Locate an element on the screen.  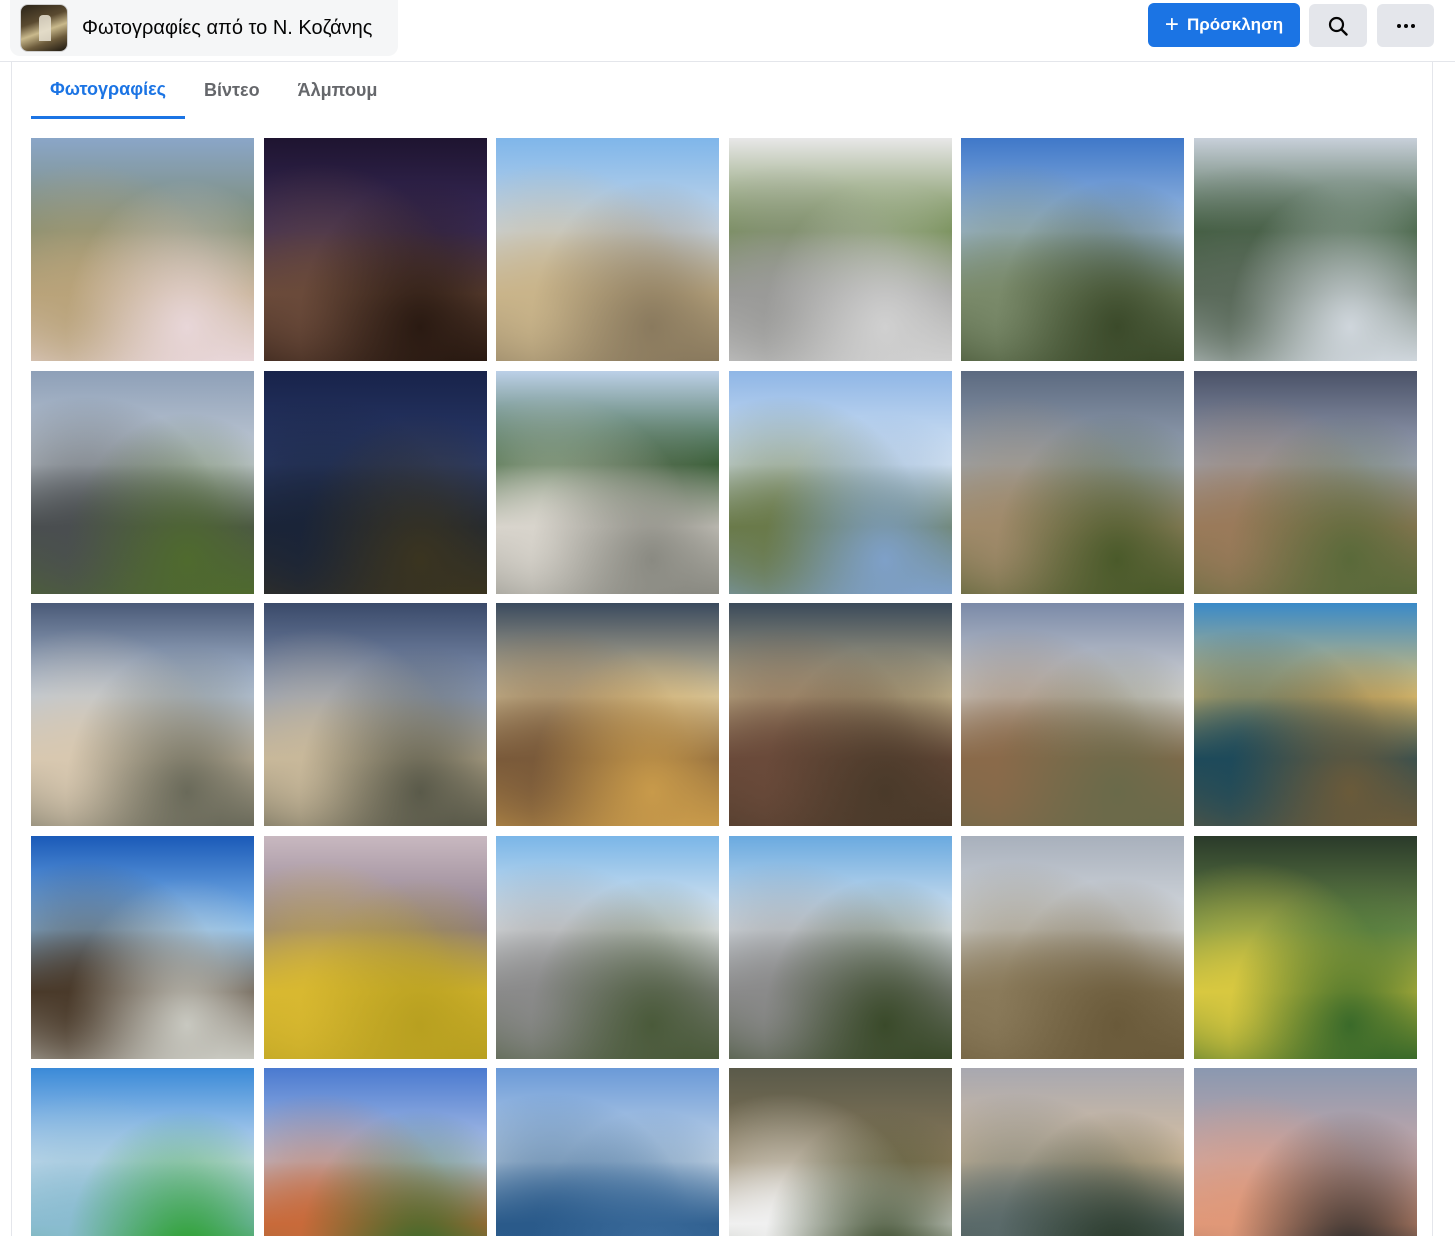
search-button is located at coordinates (1338, 25).